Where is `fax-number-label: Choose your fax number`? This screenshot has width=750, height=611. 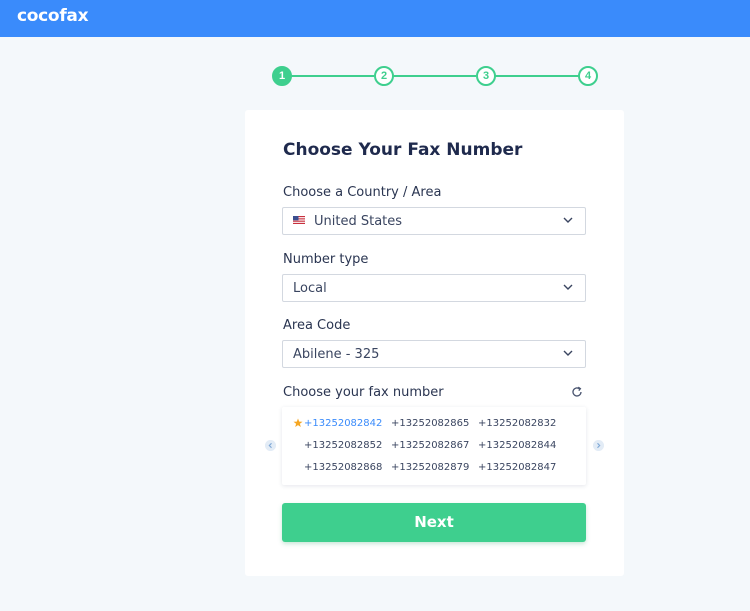
fax-number-label: Choose your fax number is located at coordinates (363, 392).